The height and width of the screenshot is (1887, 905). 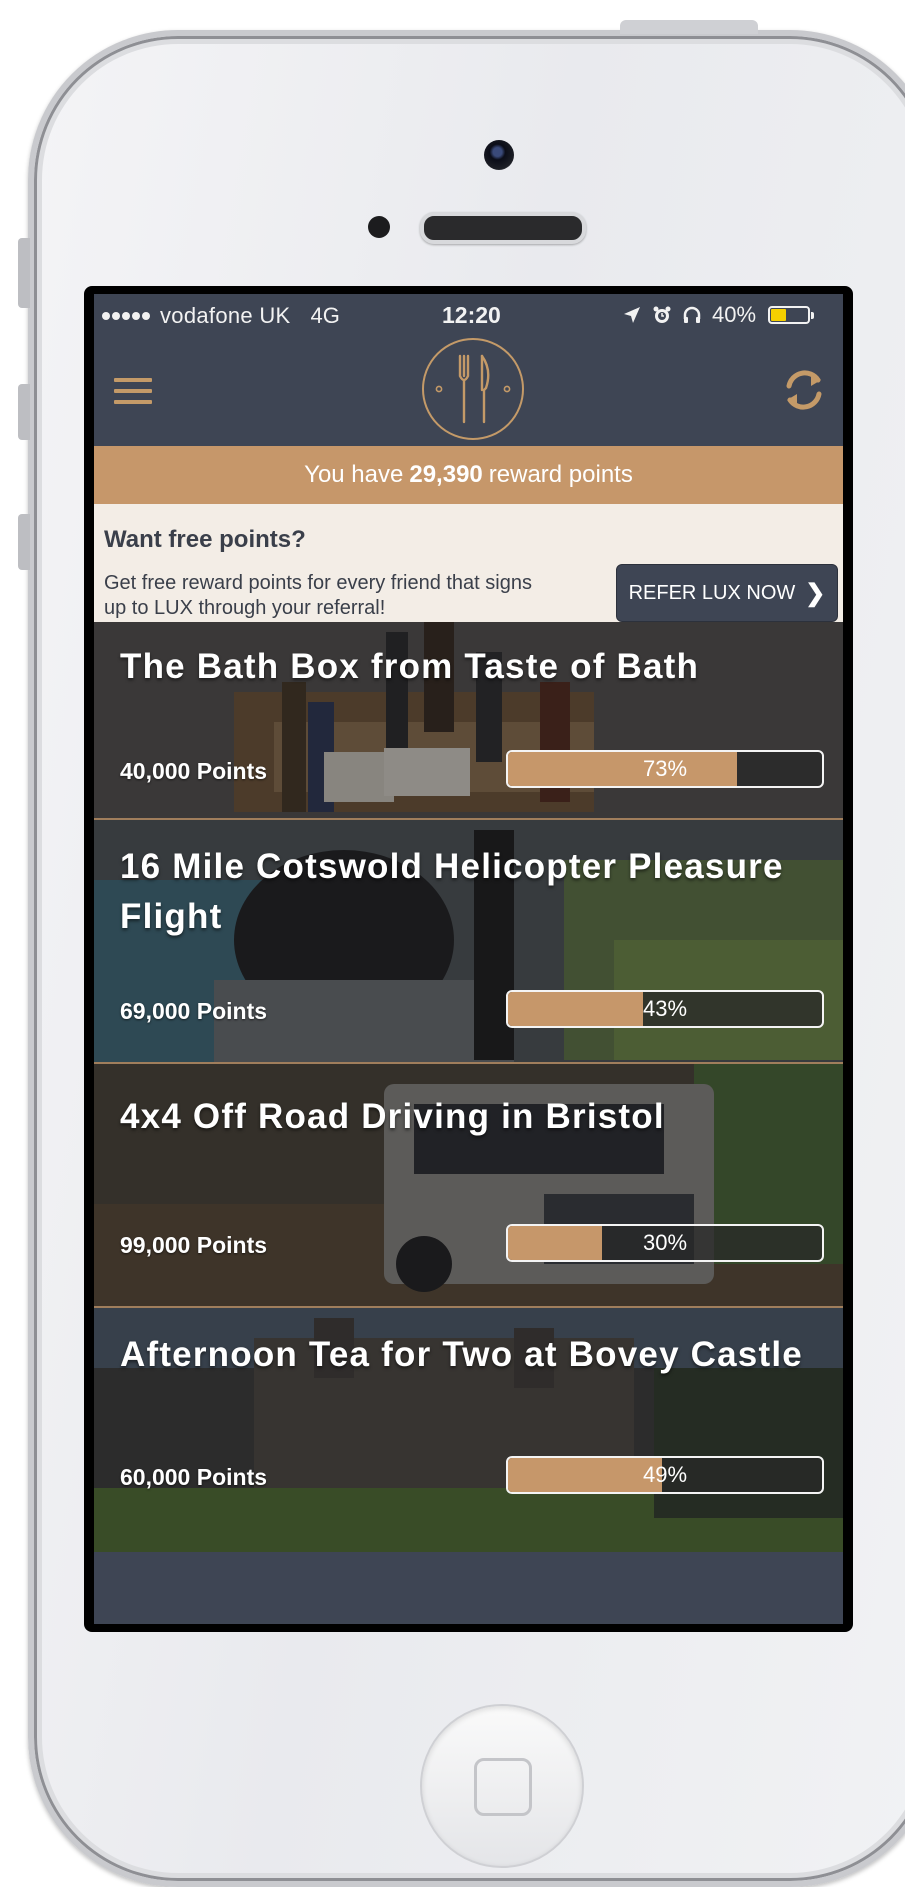 I want to click on alarm-clock-icon, so click(x=662, y=314).